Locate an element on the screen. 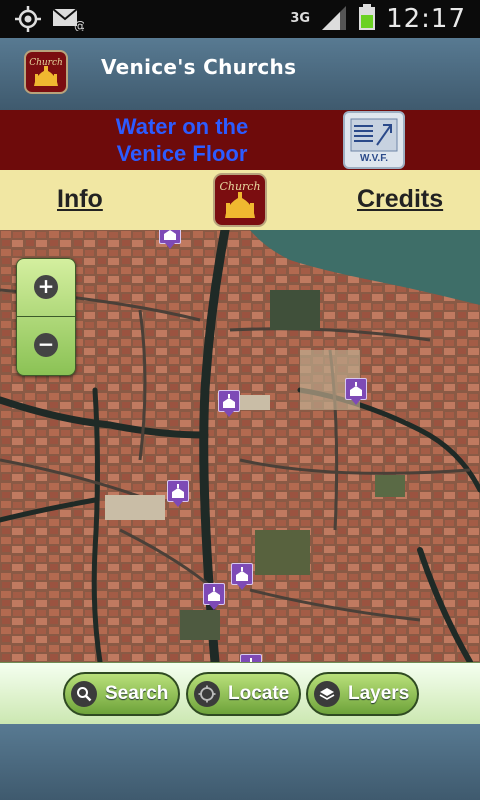 The height and width of the screenshot is (800, 480). clock: 12:17 is located at coordinates (426, 19).